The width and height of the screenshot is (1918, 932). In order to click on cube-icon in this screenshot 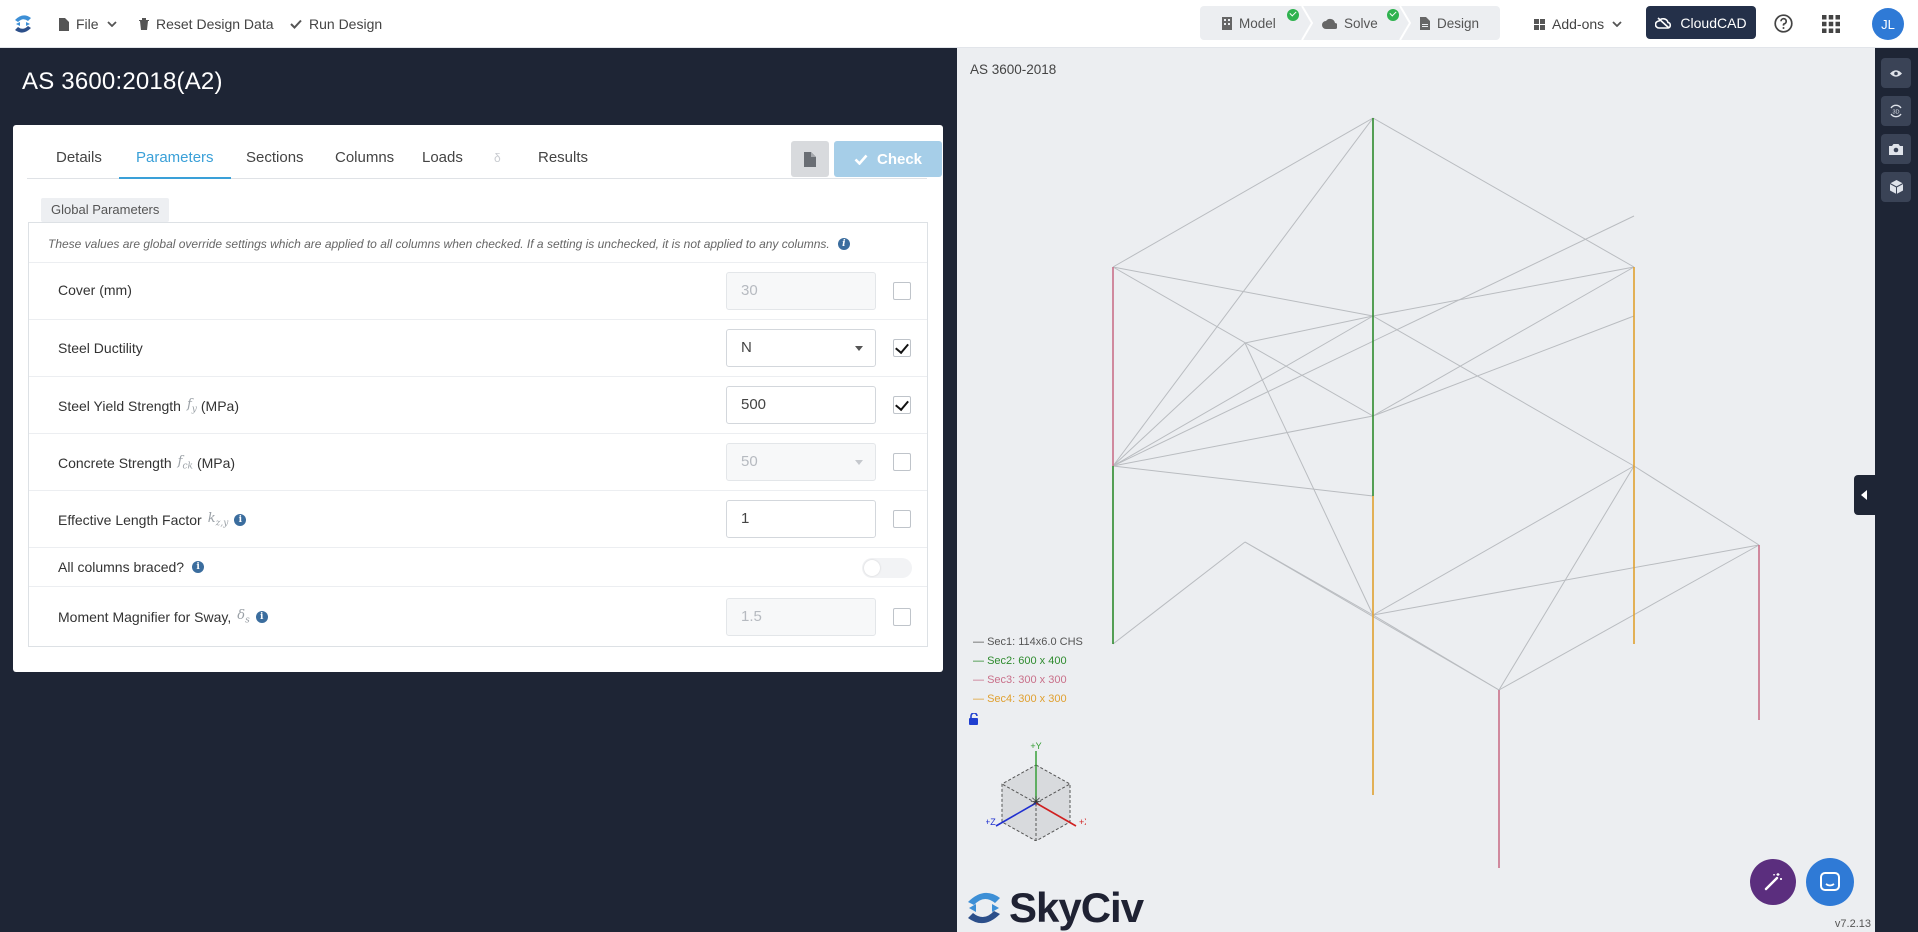, I will do `click(1896, 187)`.